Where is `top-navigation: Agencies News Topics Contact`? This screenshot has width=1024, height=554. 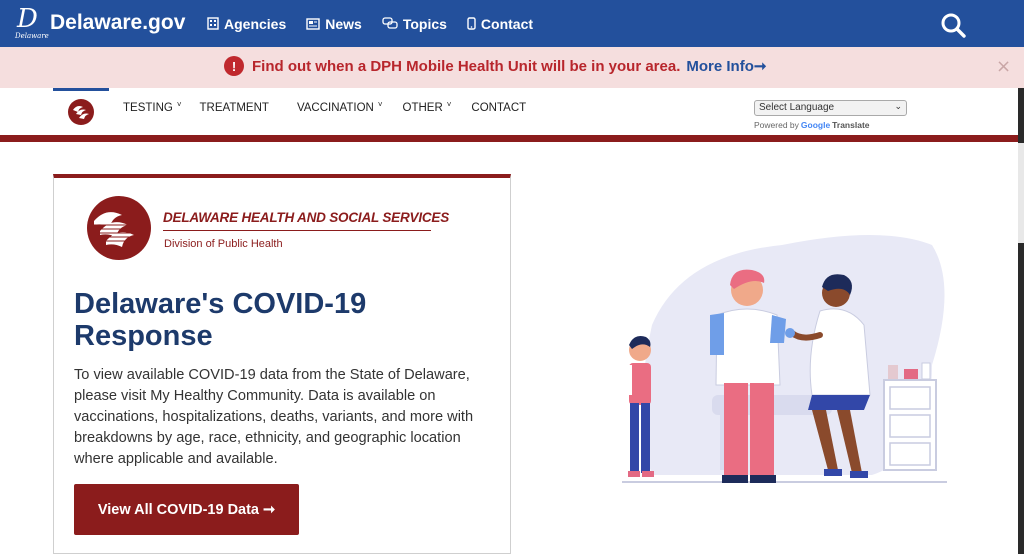
top-navigation: Agencies News Topics Contact is located at coordinates (380, 23).